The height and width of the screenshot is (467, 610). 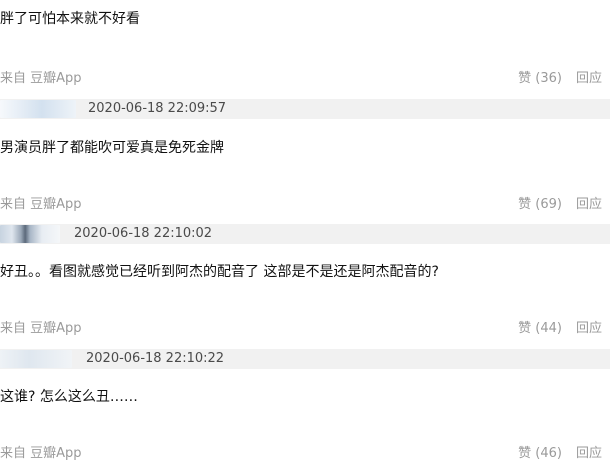 What do you see at coordinates (305, 329) in the screenshot?
I see `comment-meta: 来自 豆瓣App 赞 (44) 回应` at bounding box center [305, 329].